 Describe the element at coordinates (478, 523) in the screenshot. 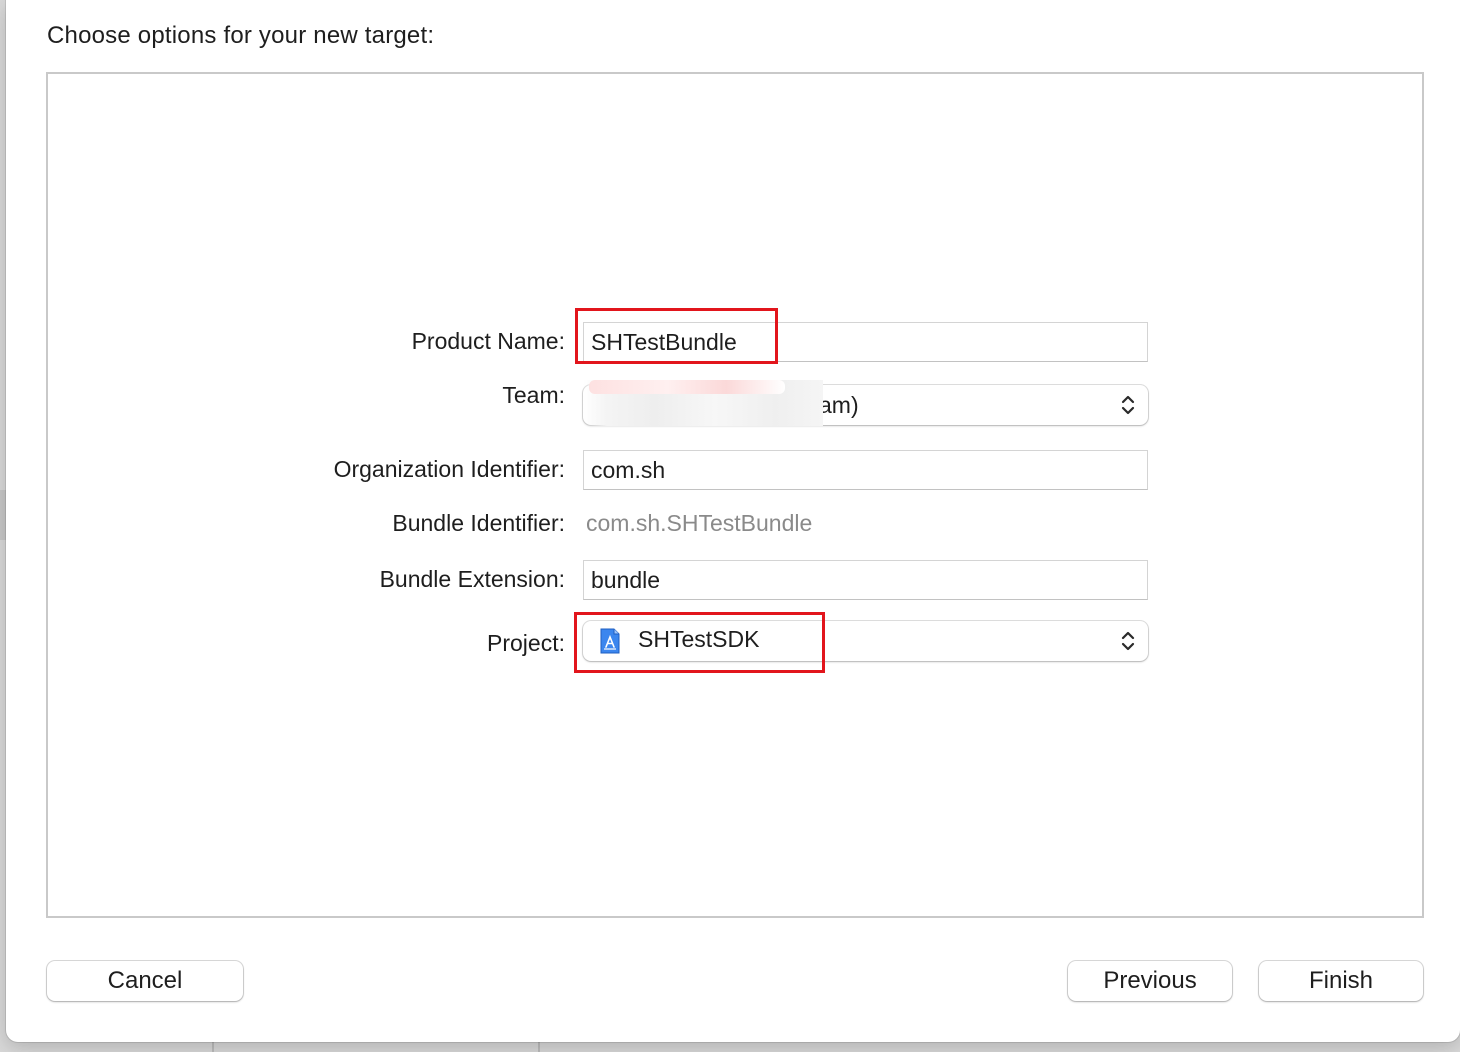

I see `bundle-identifier-label: Bundle Identifier:` at that location.